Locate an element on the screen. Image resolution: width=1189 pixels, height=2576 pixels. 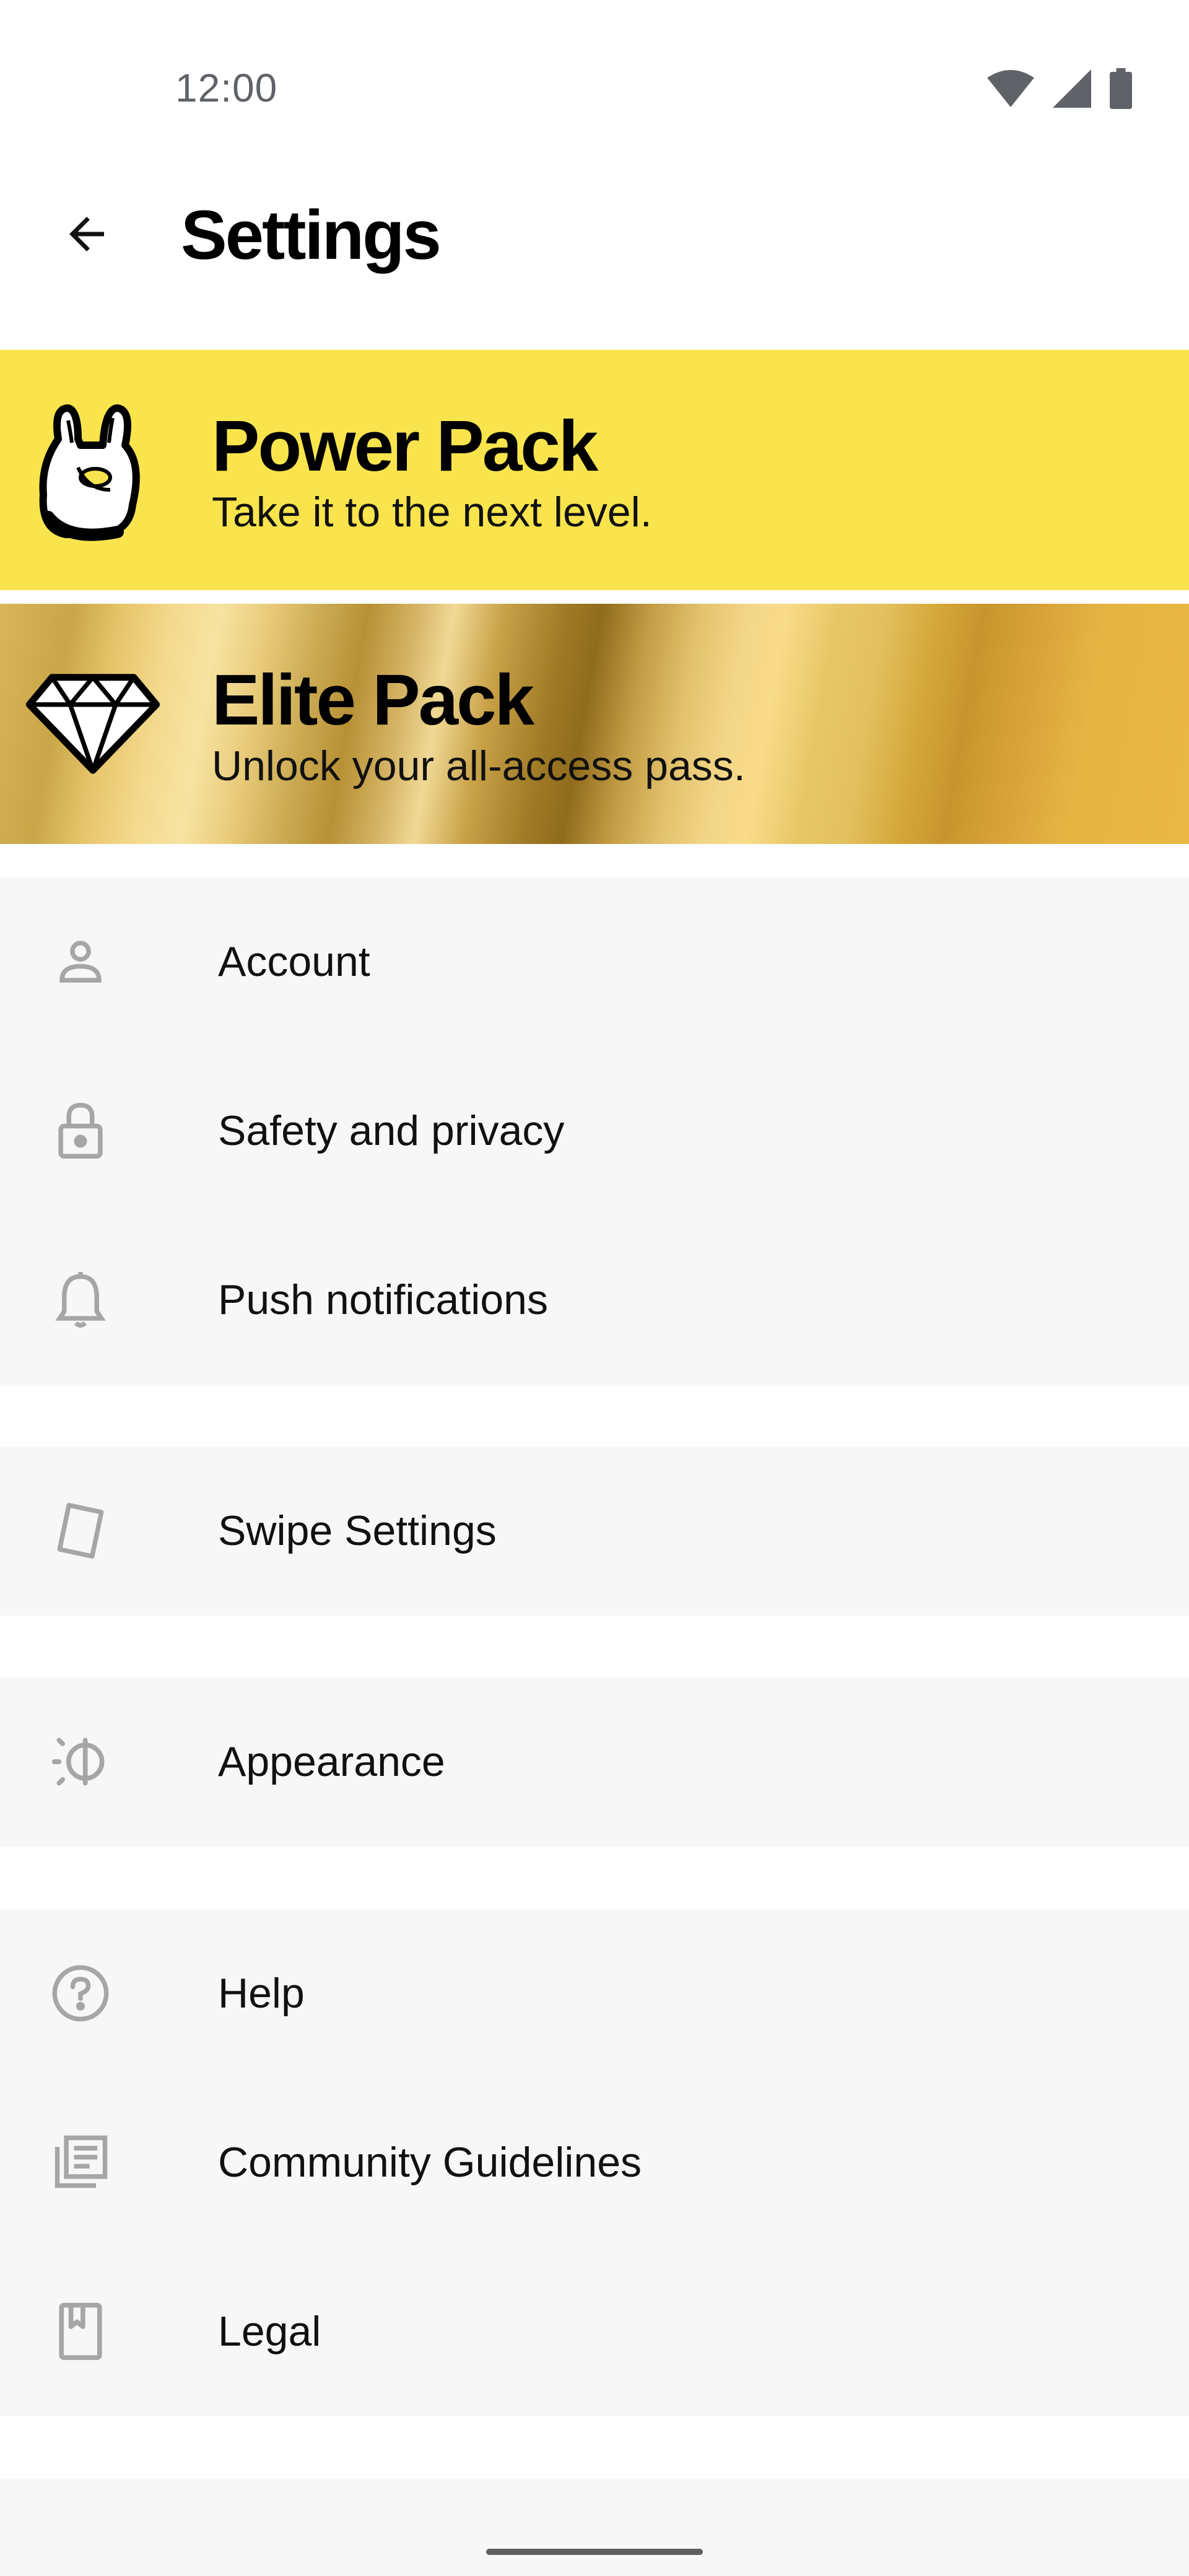
page-title: Settings is located at coordinates (311, 235).